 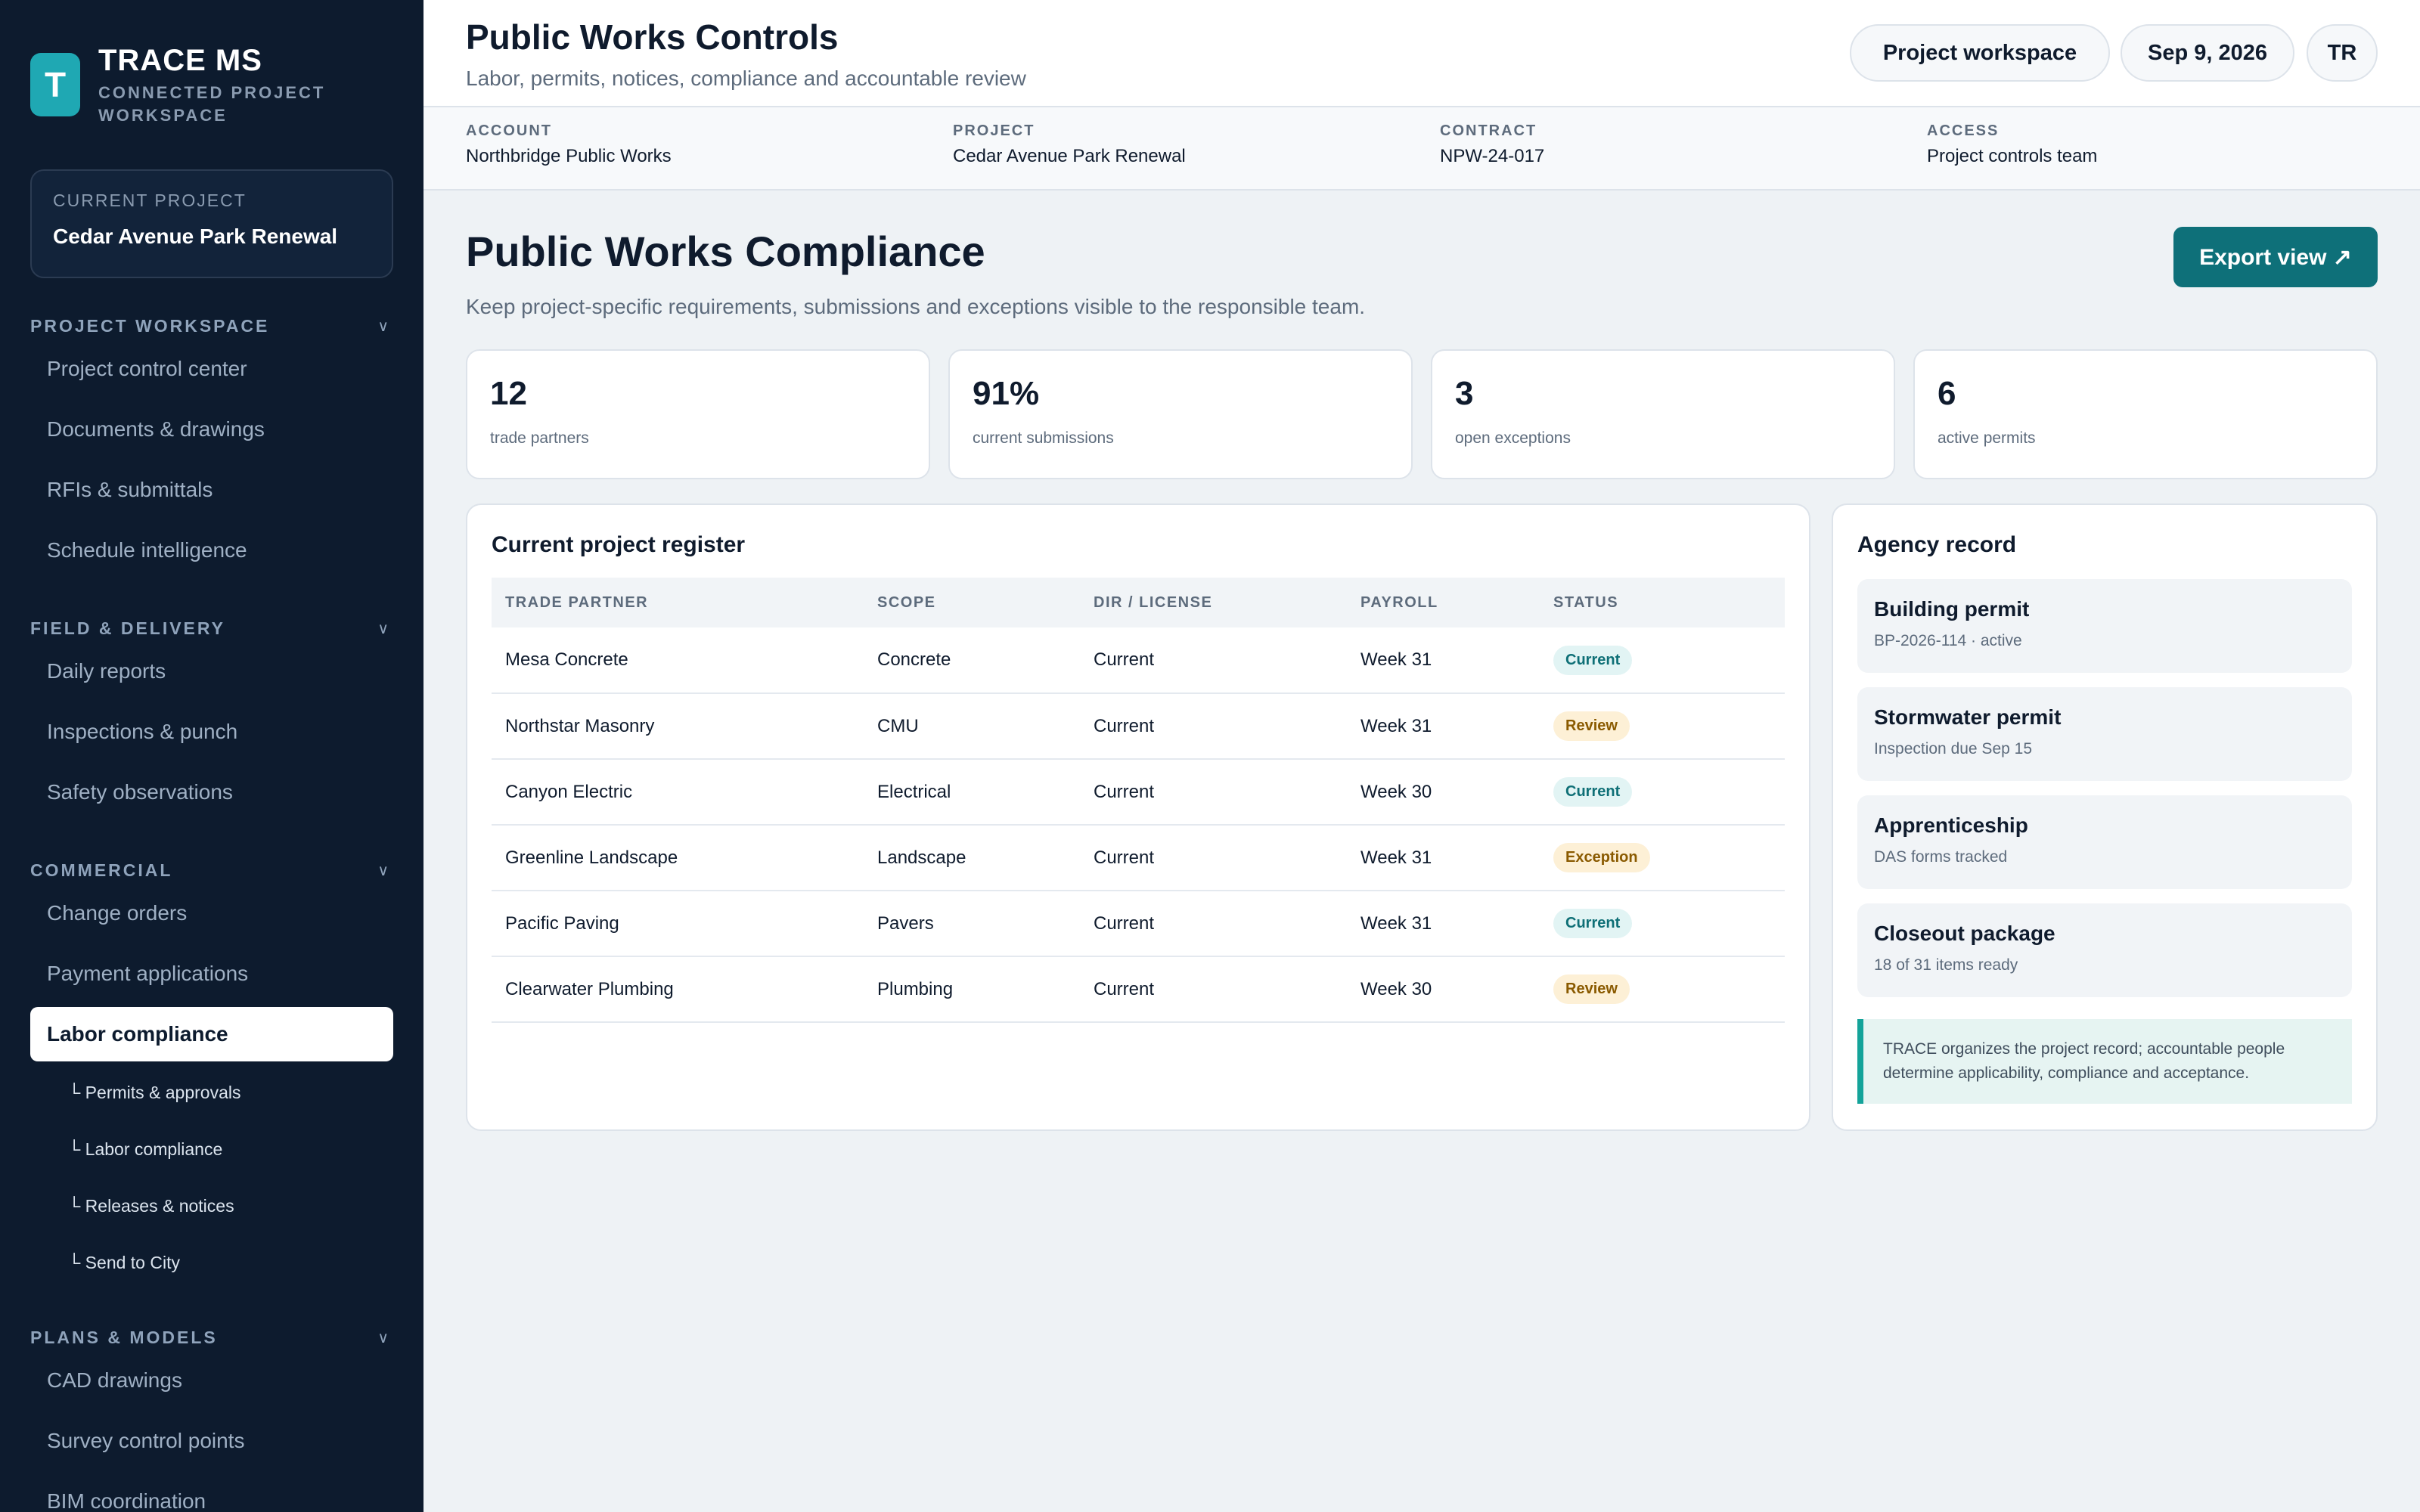 I want to click on workspace-pill-button: Project workspace, so click(x=1980, y=53).